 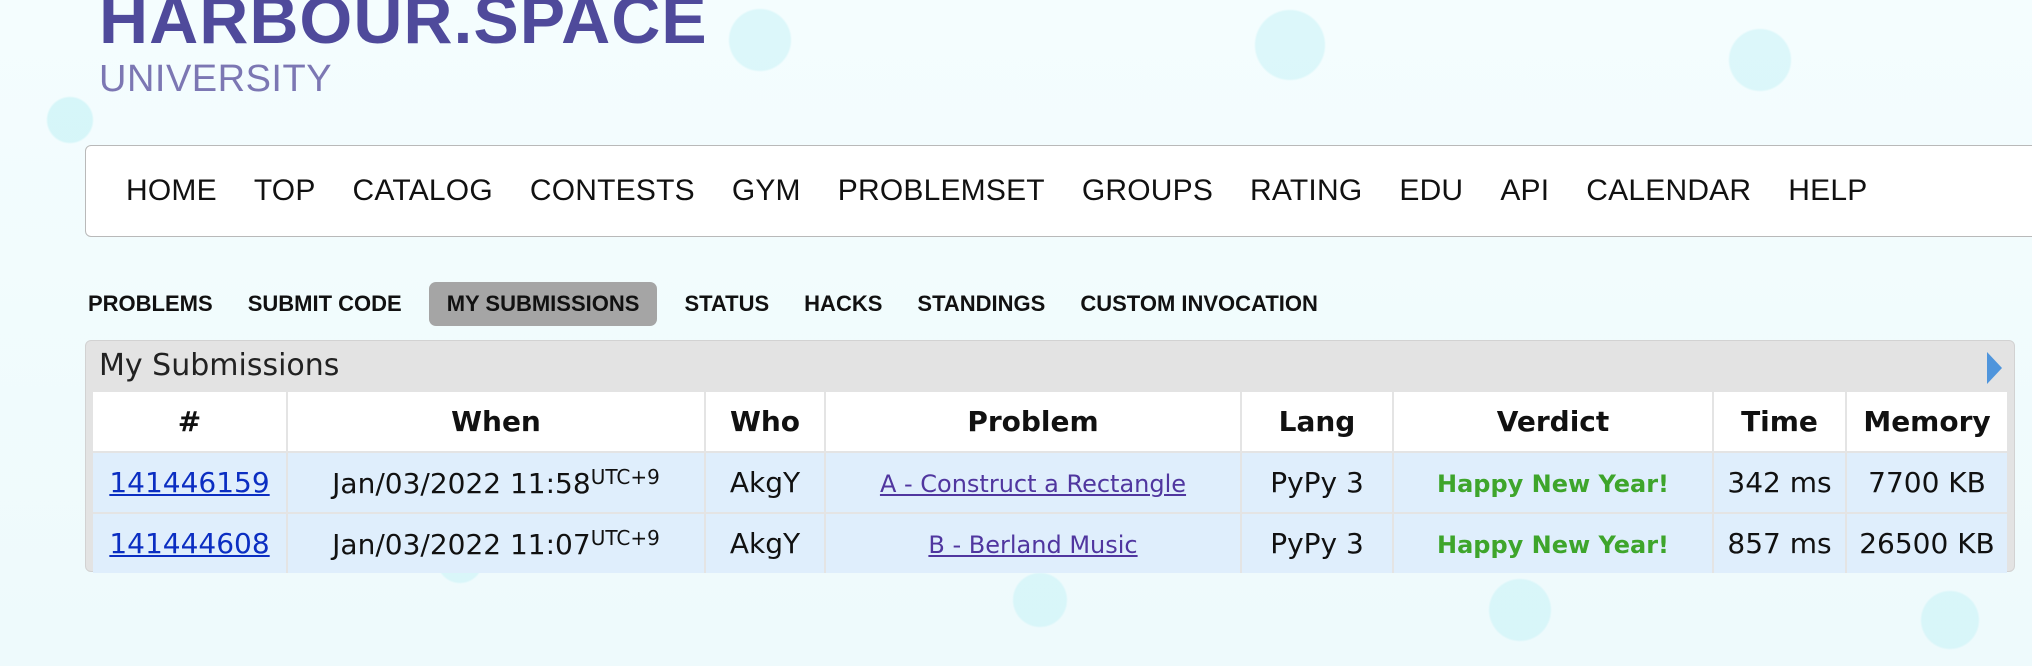 I want to click on submission-time-cell: 857 ms, so click(x=1780, y=543).